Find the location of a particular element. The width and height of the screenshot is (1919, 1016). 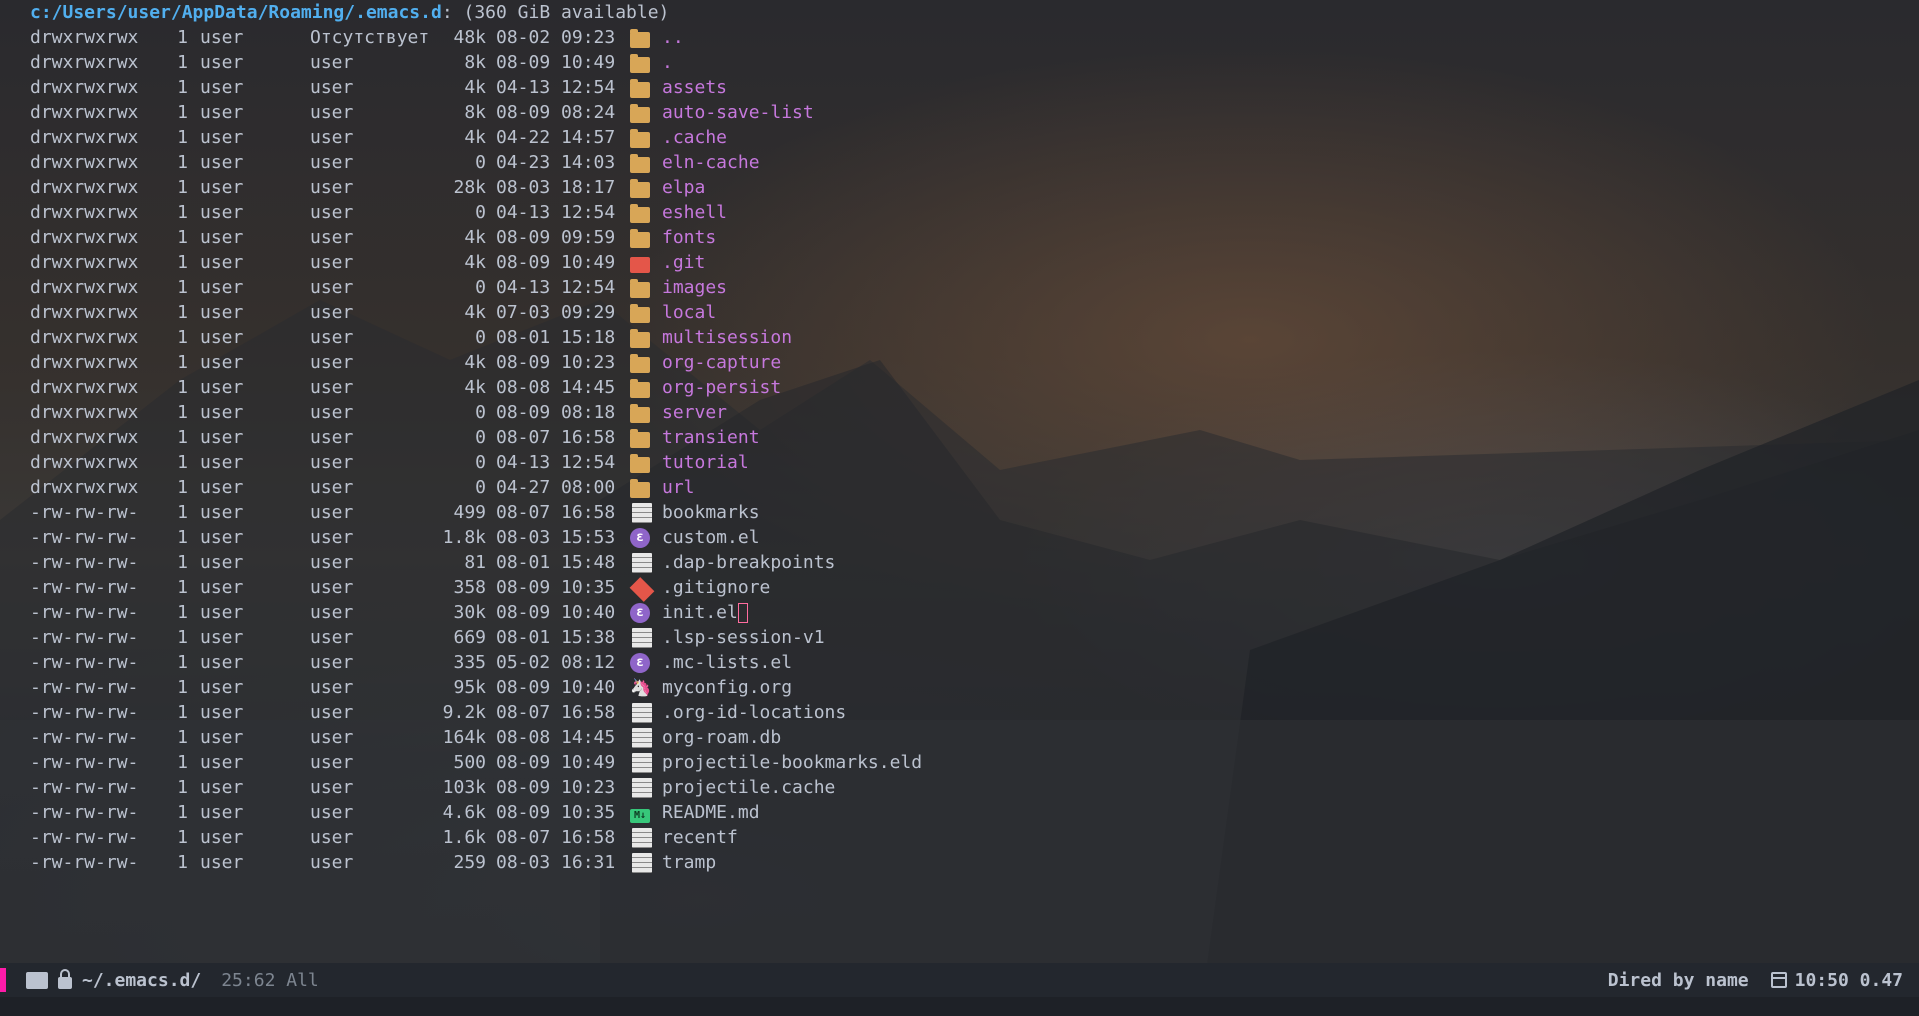

file-name: .dap-breakpoints is located at coordinates (748, 562).